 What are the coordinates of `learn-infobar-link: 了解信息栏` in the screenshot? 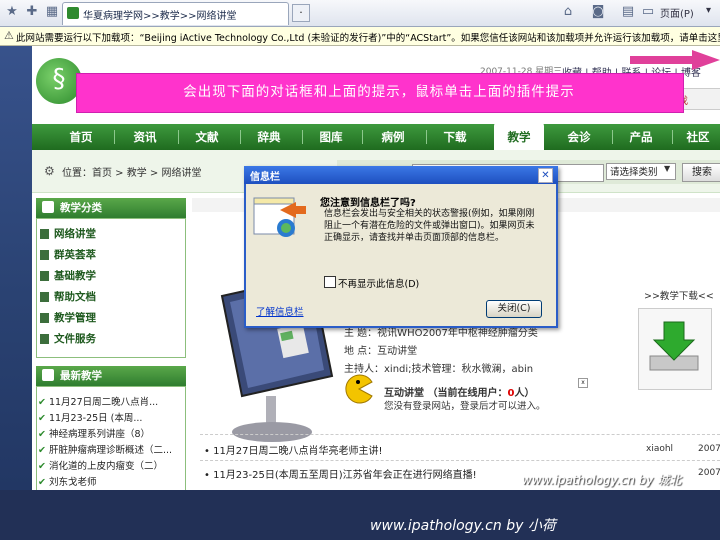 It's located at (280, 311).